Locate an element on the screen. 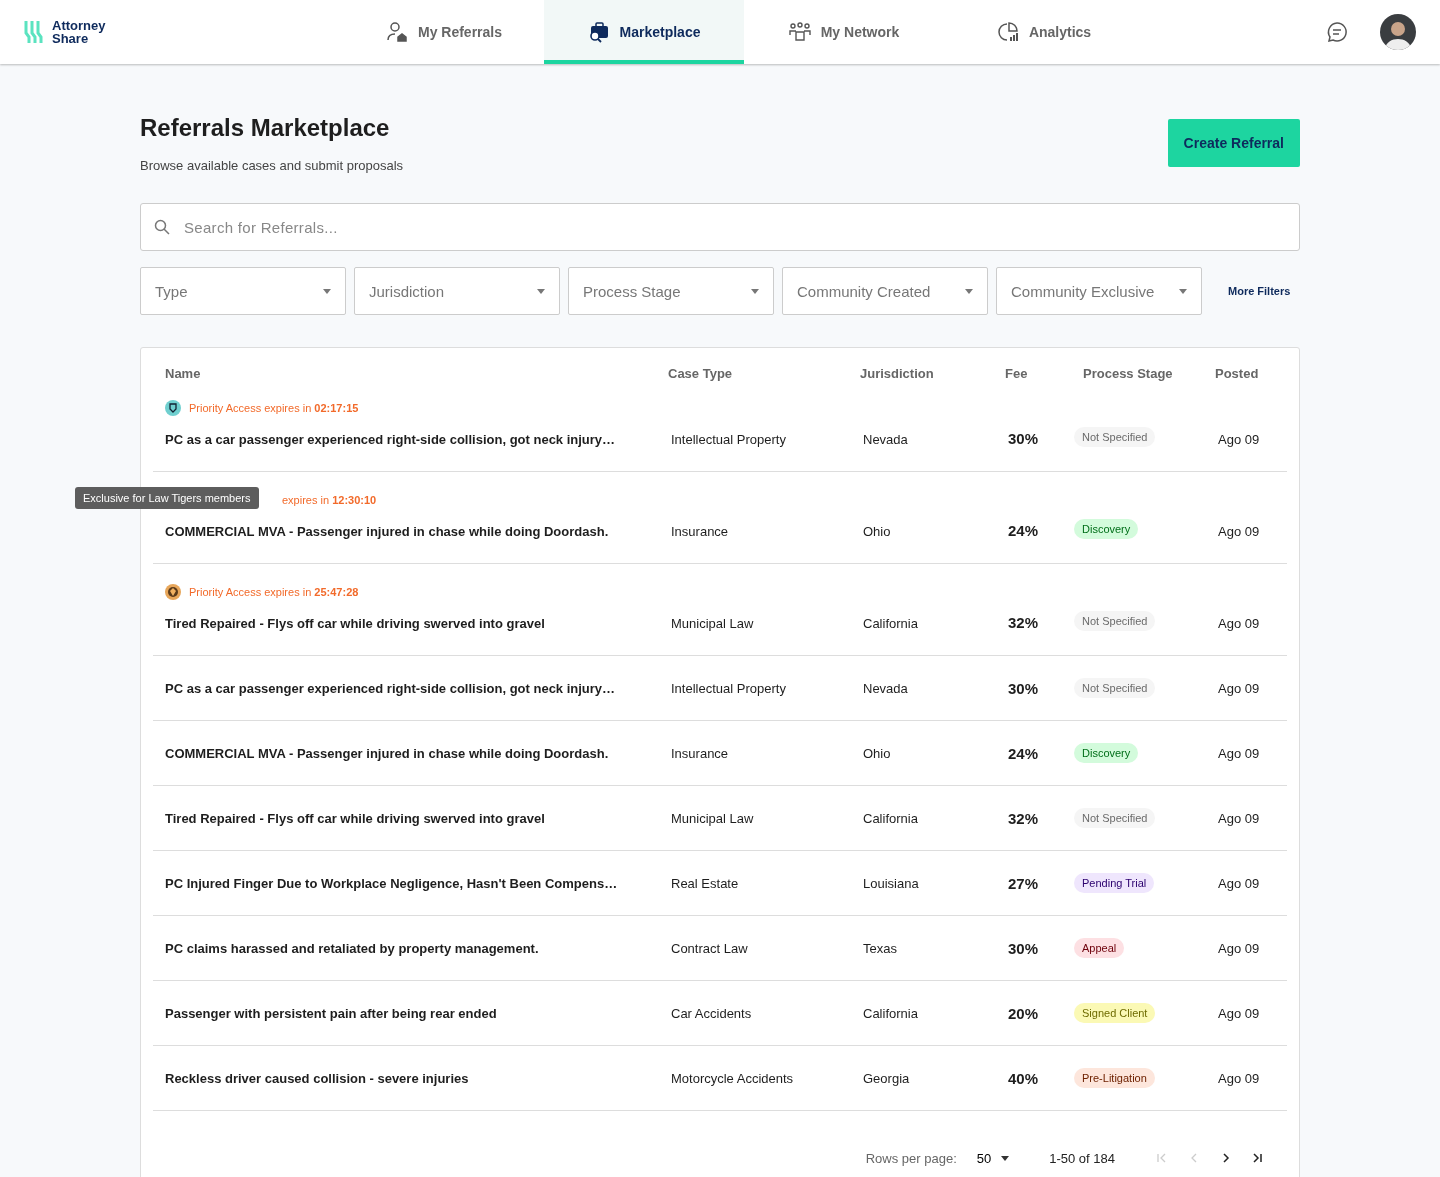  chevron-right-icon is located at coordinates (1226, 1158).